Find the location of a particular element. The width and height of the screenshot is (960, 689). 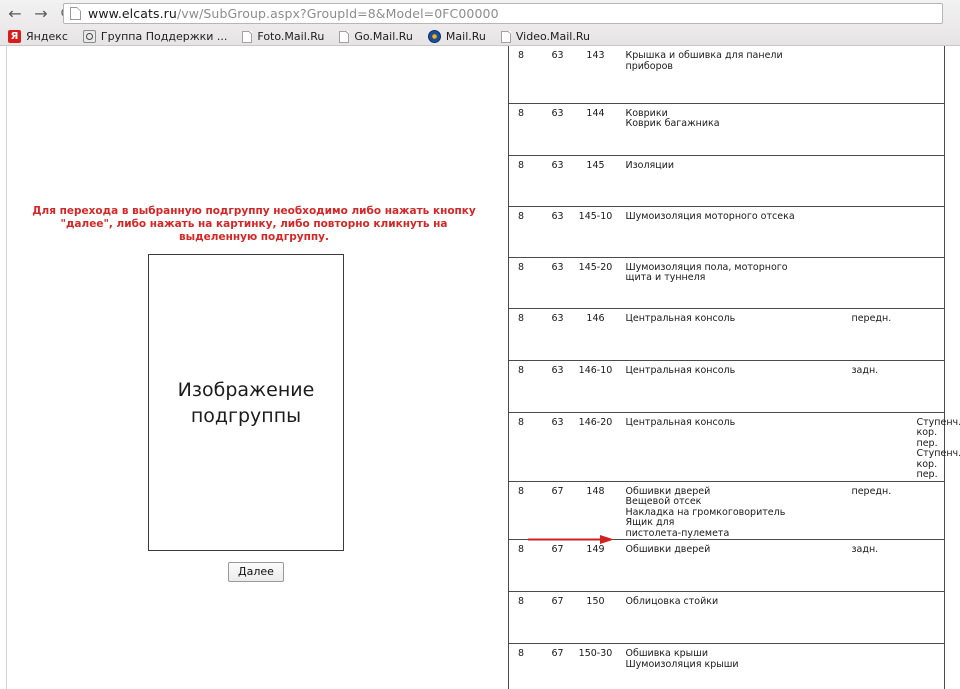

cell-name: Обшивка крыши Шумоизоляция крыши is located at coordinates (700, 666).